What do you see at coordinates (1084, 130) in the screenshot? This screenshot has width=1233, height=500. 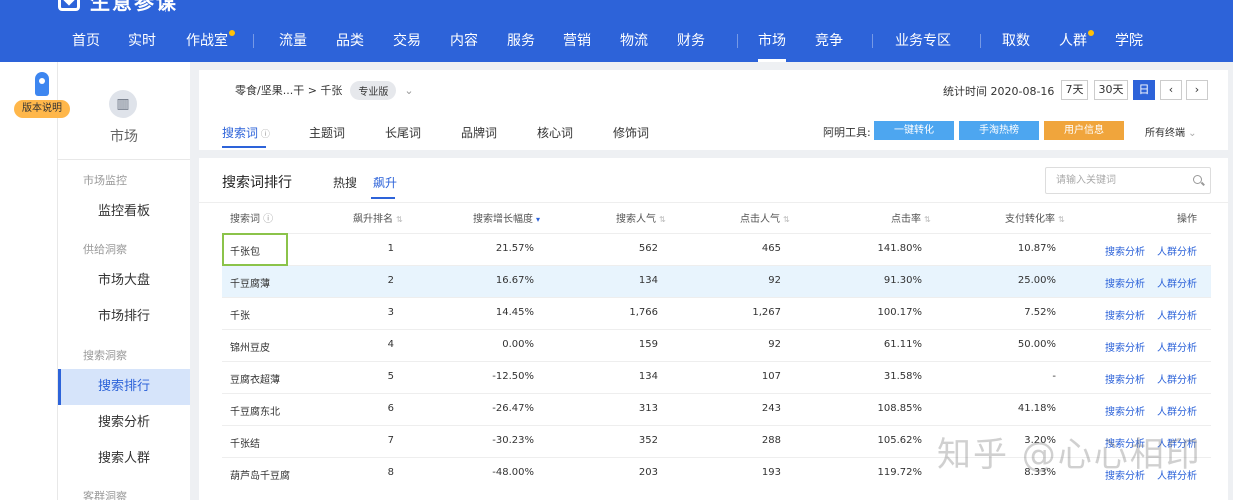 I see `user-info-button: 用户信息` at bounding box center [1084, 130].